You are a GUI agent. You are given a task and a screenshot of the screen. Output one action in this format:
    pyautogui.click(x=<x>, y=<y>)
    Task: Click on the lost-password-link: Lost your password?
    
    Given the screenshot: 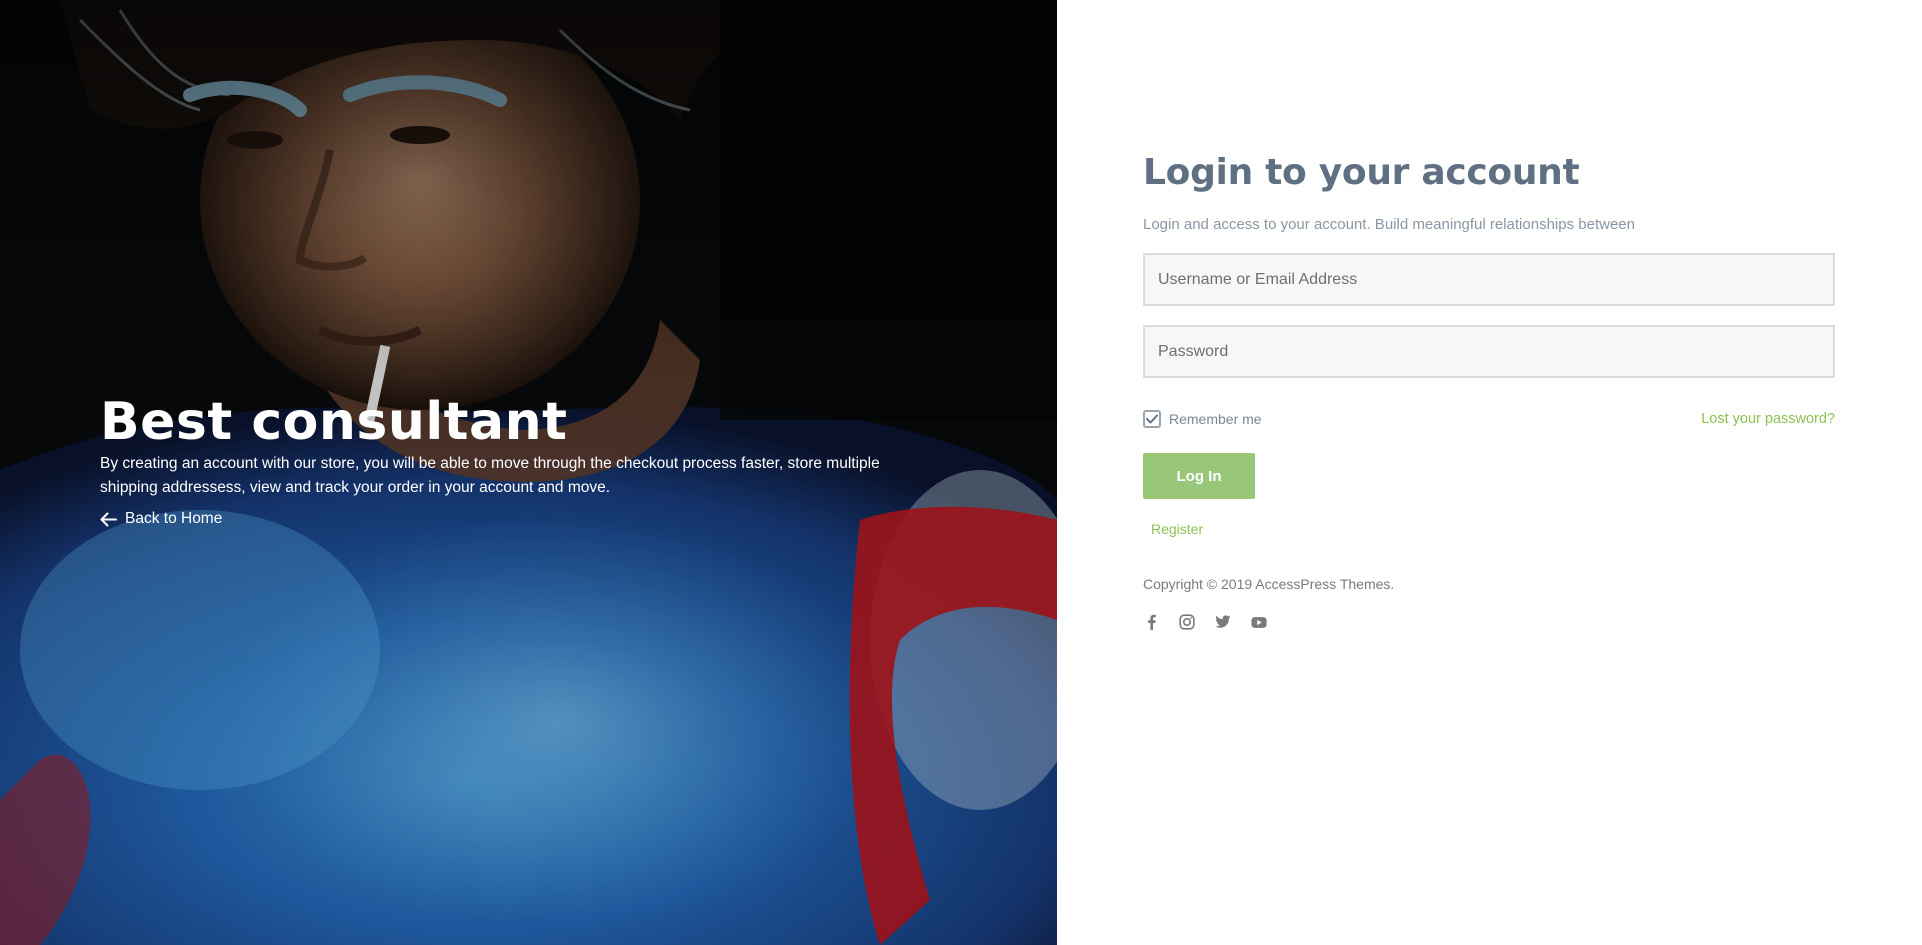 What is the action you would take?
    pyautogui.click(x=1768, y=419)
    